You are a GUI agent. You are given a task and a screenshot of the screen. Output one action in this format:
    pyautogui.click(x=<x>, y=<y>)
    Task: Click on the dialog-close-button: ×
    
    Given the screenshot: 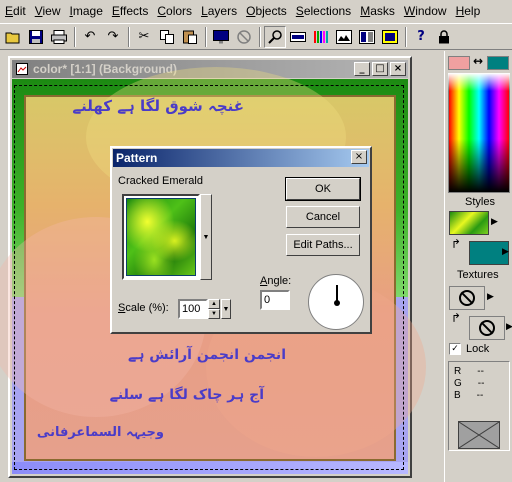 What is the action you would take?
    pyautogui.click(x=359, y=157)
    